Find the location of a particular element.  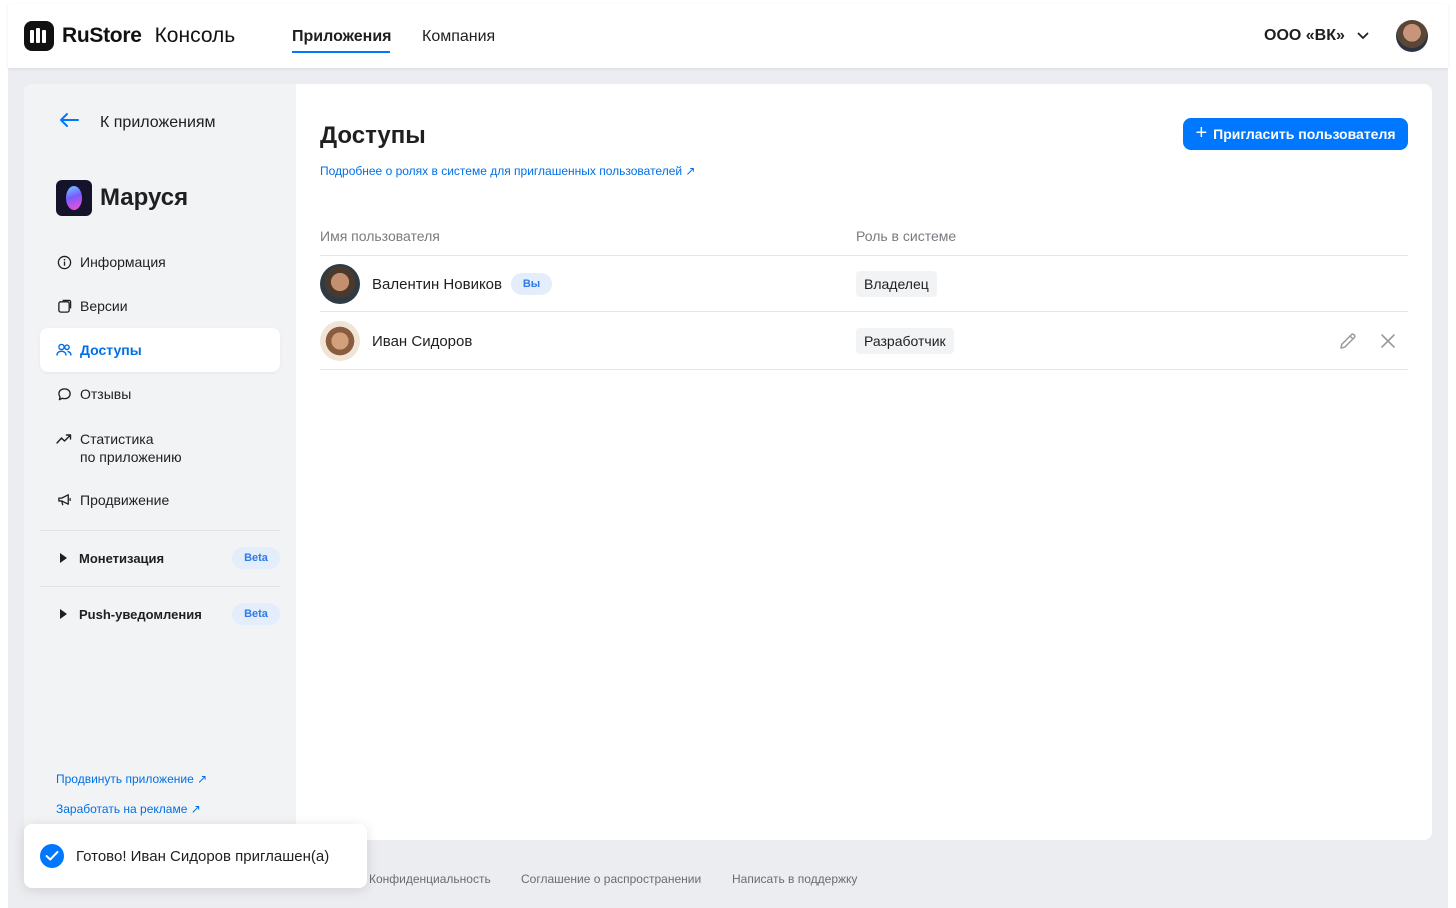

app-header: Маруся is located at coordinates (122, 198).